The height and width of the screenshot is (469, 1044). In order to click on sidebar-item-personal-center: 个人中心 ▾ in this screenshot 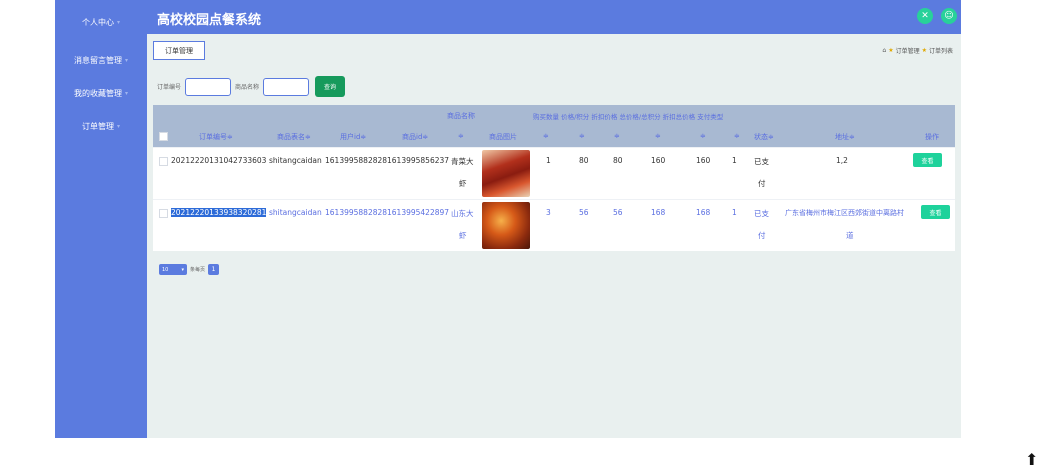, I will do `click(101, 22)`.